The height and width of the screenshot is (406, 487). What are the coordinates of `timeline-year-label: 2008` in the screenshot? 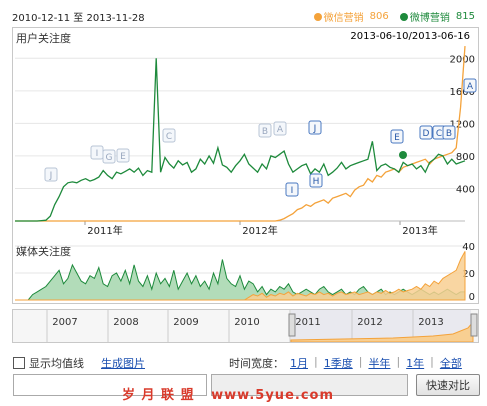 It's located at (125, 322).